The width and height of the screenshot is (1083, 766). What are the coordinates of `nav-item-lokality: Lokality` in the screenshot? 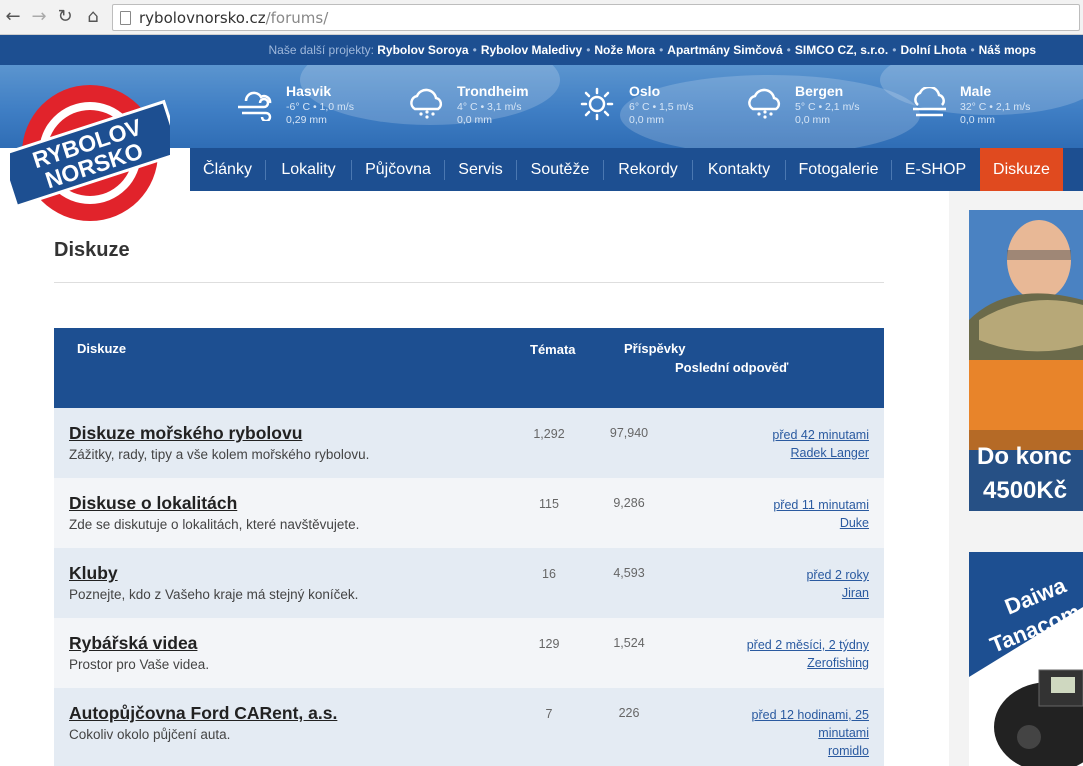 It's located at (308, 169).